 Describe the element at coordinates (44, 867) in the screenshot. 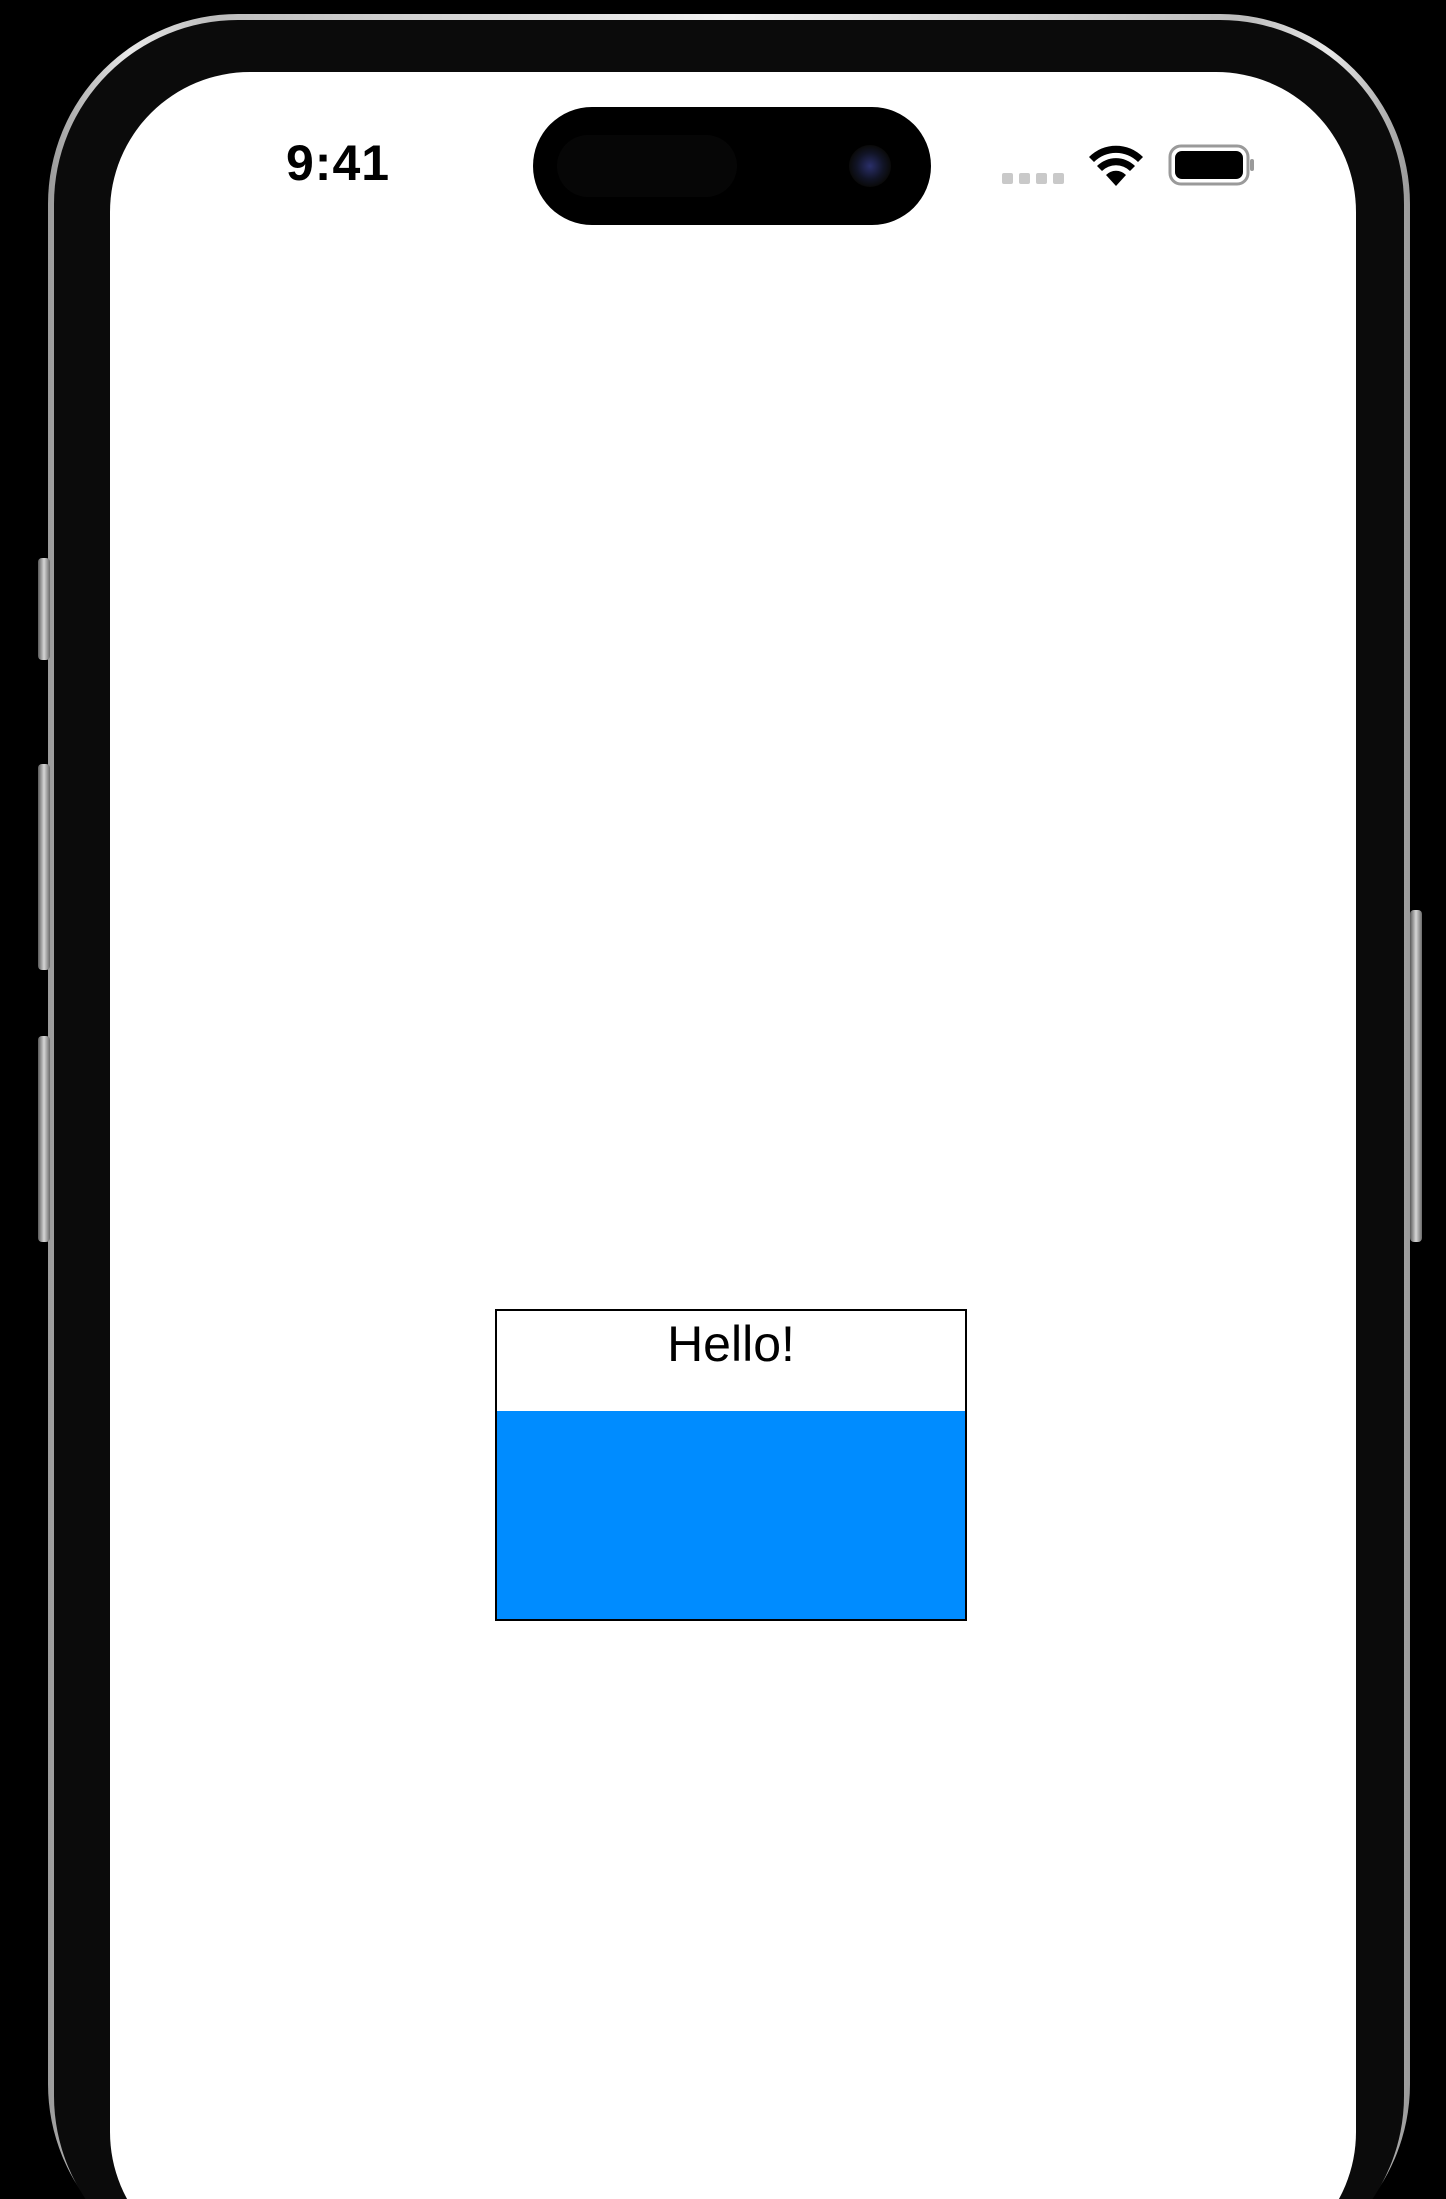

I see `volume-up-button` at that location.